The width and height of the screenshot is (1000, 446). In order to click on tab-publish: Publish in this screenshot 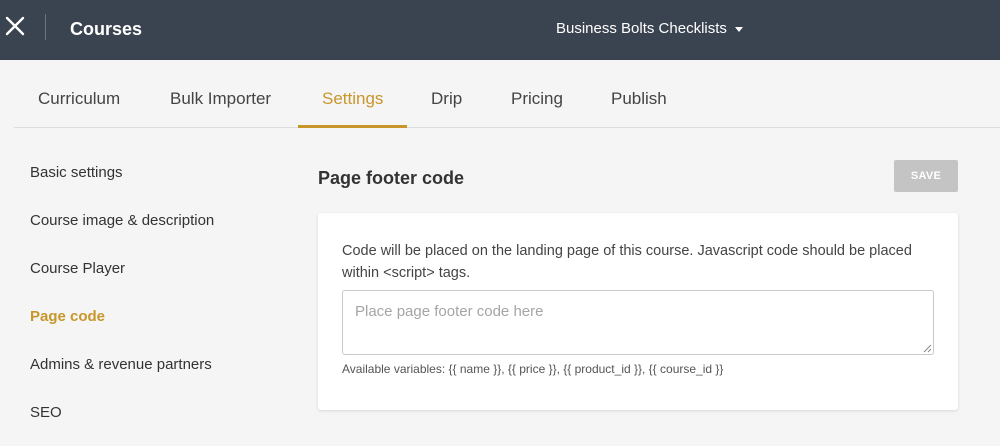, I will do `click(639, 94)`.